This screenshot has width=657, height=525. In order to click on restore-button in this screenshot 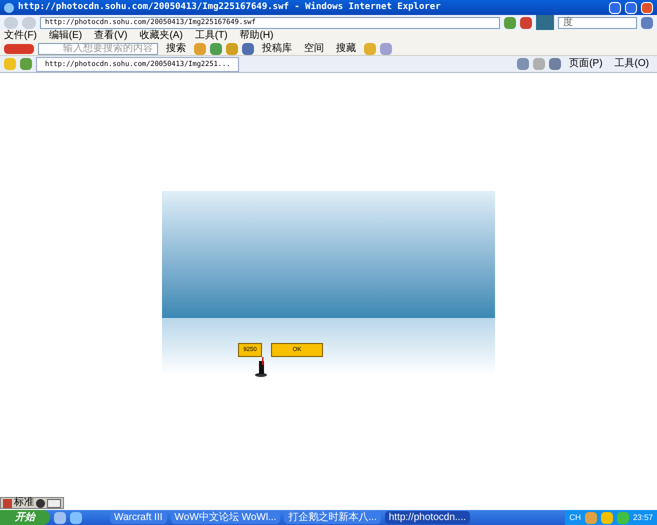, I will do `click(631, 8)`.